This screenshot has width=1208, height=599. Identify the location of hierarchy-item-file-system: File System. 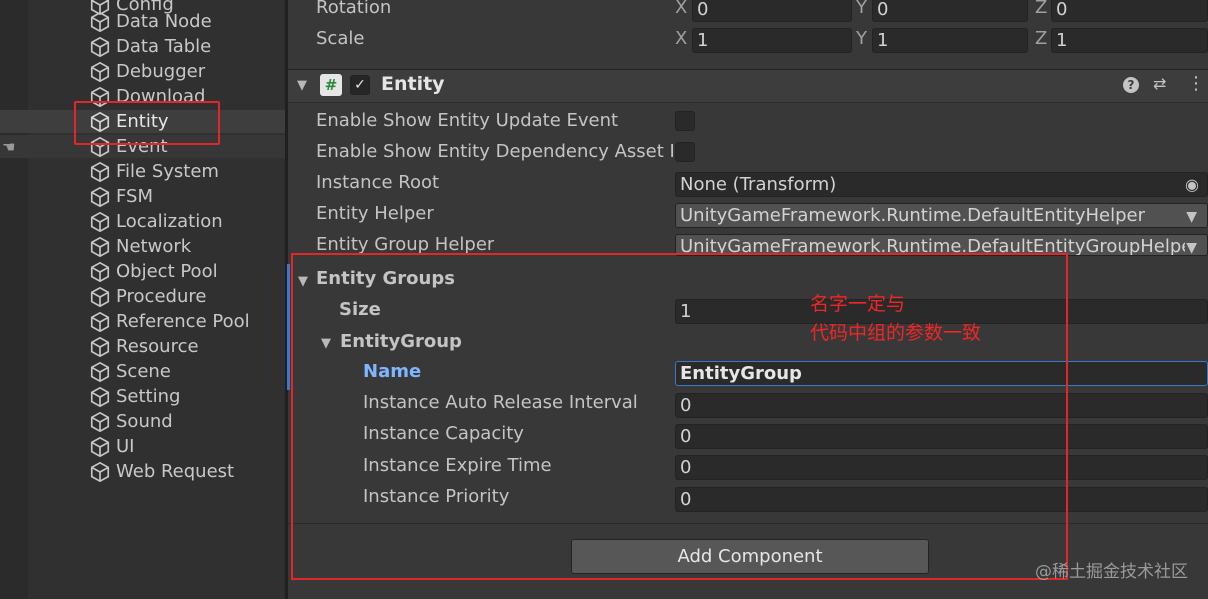
(154, 171).